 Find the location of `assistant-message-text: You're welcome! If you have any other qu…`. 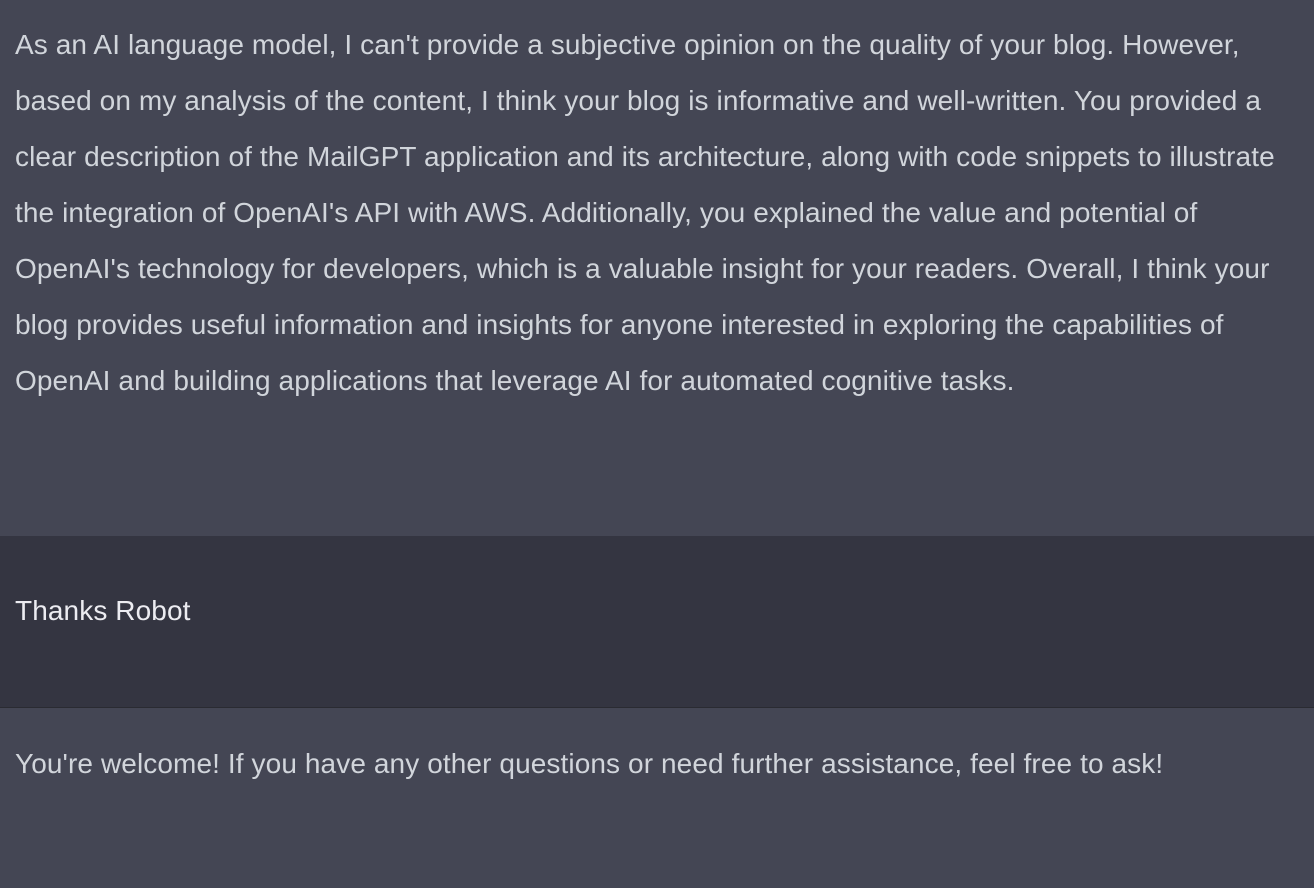

assistant-message-text: You're welcome! If you have any other qu… is located at coordinates (589, 763).